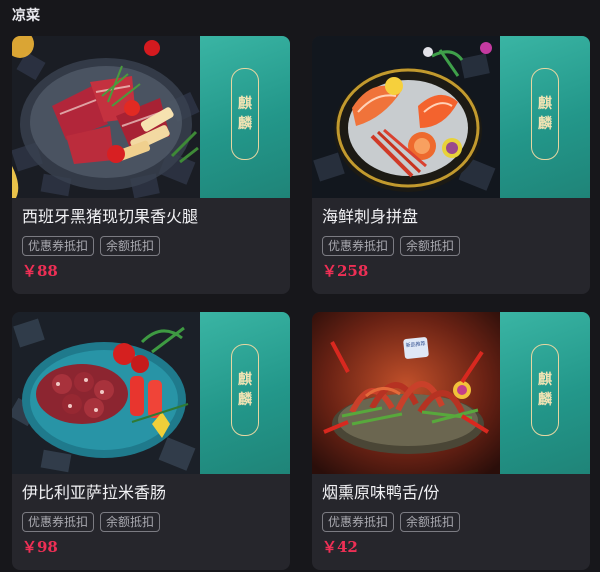 The height and width of the screenshot is (572, 600). I want to click on salami-platter-image, so click(106, 393).